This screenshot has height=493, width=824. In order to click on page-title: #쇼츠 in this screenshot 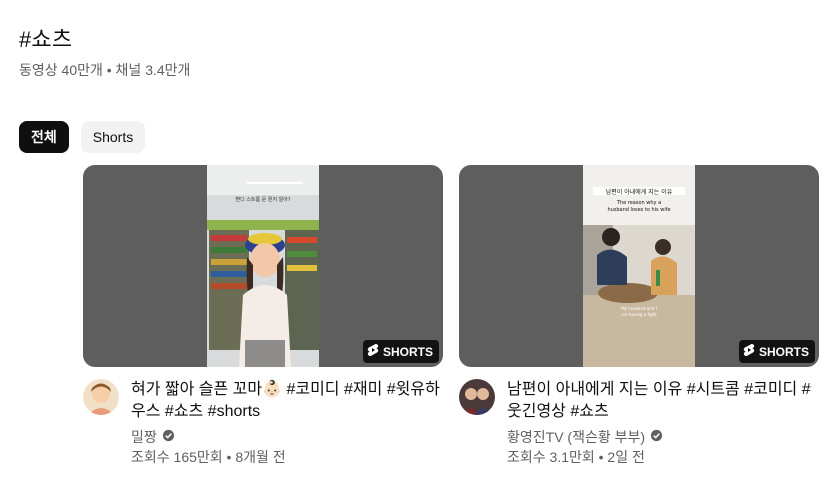, I will do `click(46, 39)`.